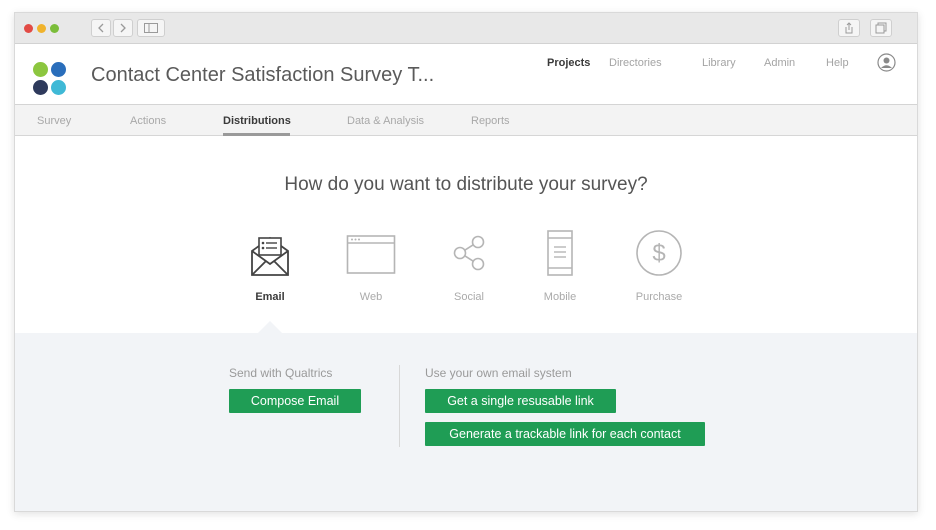  I want to click on mobile-phone-icon, so click(560, 253).